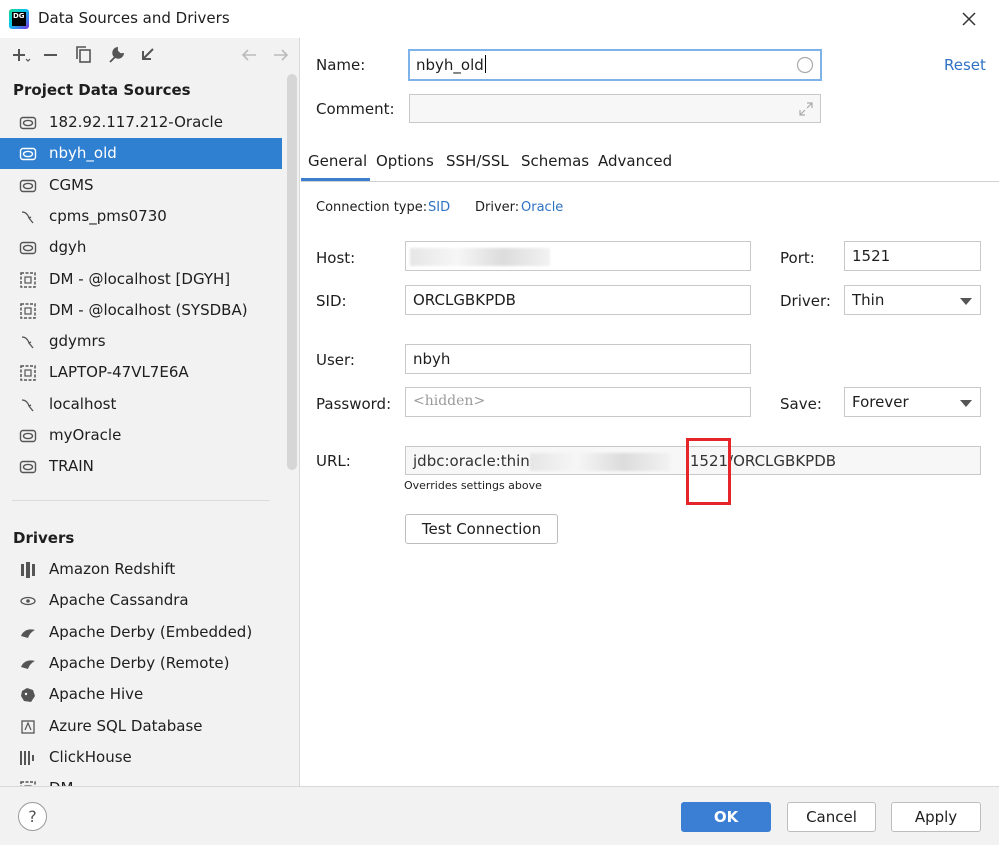 The image size is (999, 845). I want to click on data-source-item: cpms_pms0730, so click(141, 216).